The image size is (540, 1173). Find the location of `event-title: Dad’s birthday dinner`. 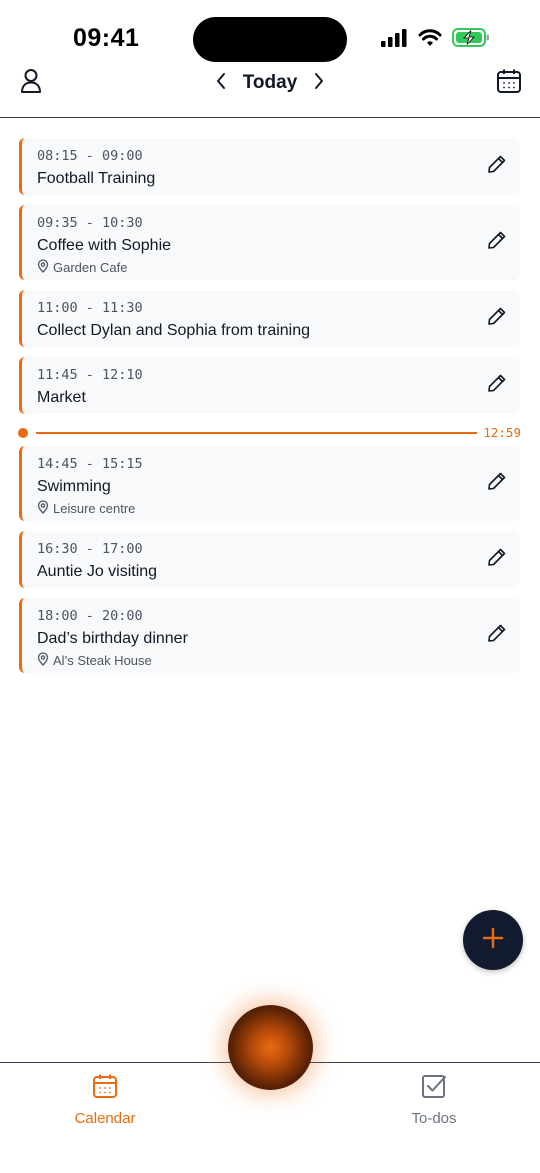

event-title: Dad’s birthday dinner is located at coordinates (112, 638).